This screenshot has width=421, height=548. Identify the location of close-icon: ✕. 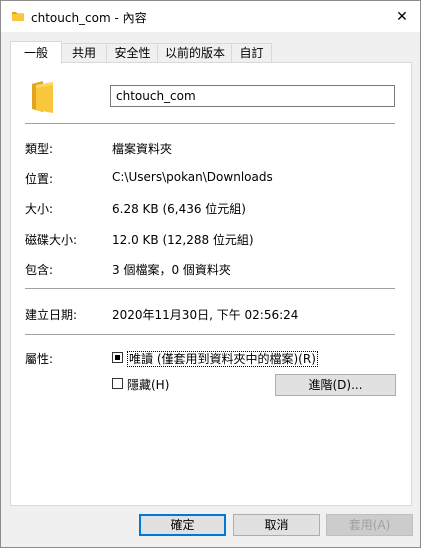
(402, 16).